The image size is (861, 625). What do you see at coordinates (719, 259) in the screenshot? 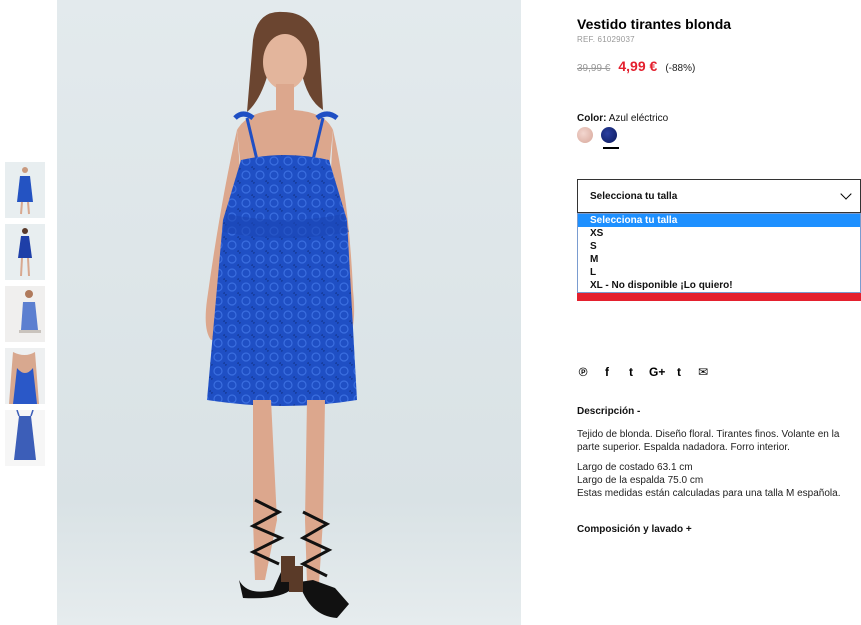
I see `size-option-m: M` at bounding box center [719, 259].